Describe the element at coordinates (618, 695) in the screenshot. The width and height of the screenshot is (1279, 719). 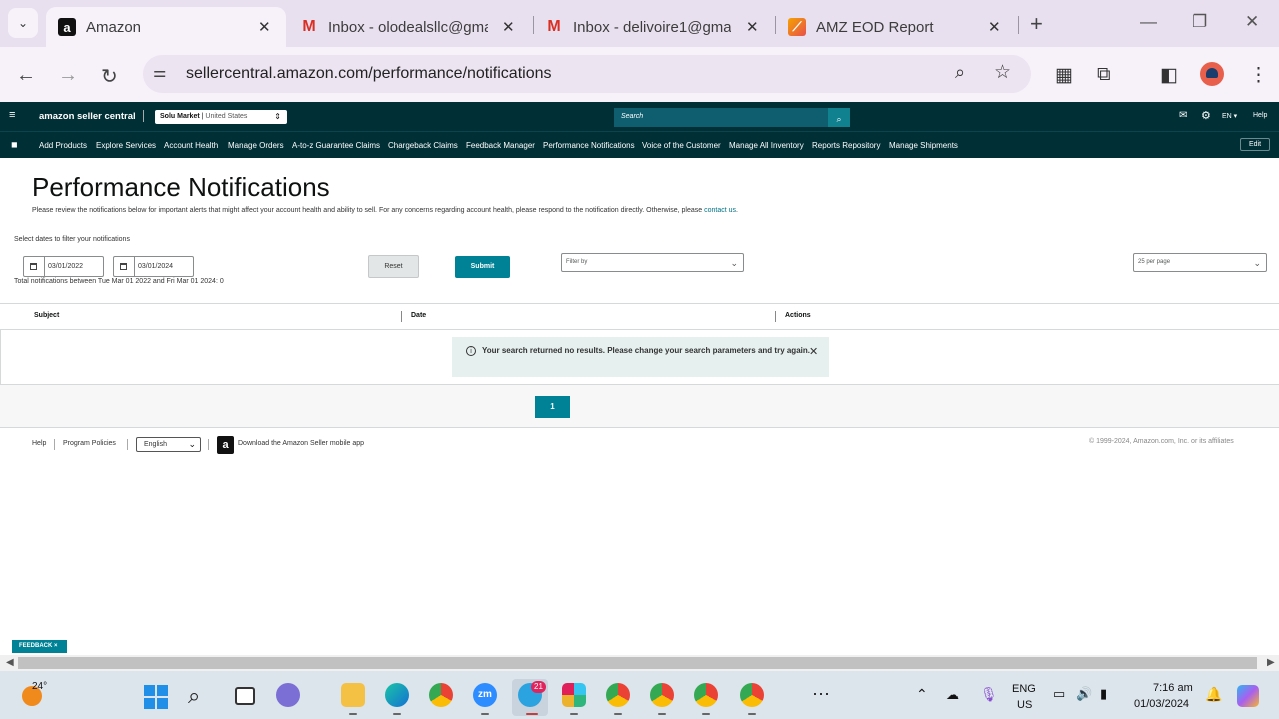
I see `chrome-profile-2-icon` at that location.